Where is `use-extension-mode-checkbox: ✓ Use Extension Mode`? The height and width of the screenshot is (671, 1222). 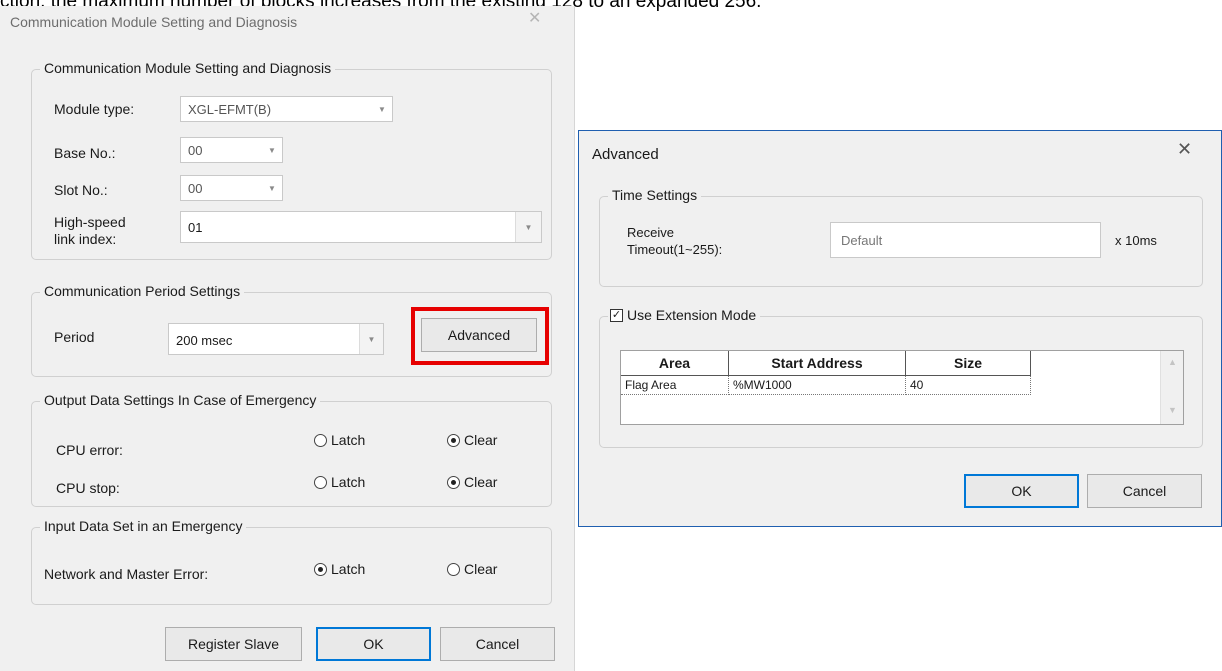
use-extension-mode-checkbox: ✓ Use Extension Mode is located at coordinates (683, 315).